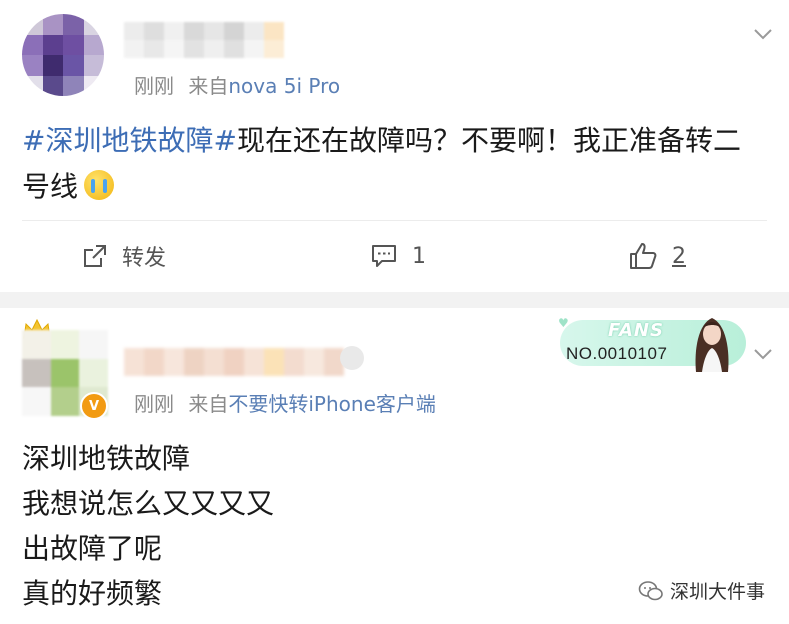 The width and height of the screenshot is (789, 624). I want to click on fans-badge: ♥ ♥ FANS NO.0010107, so click(649, 341).